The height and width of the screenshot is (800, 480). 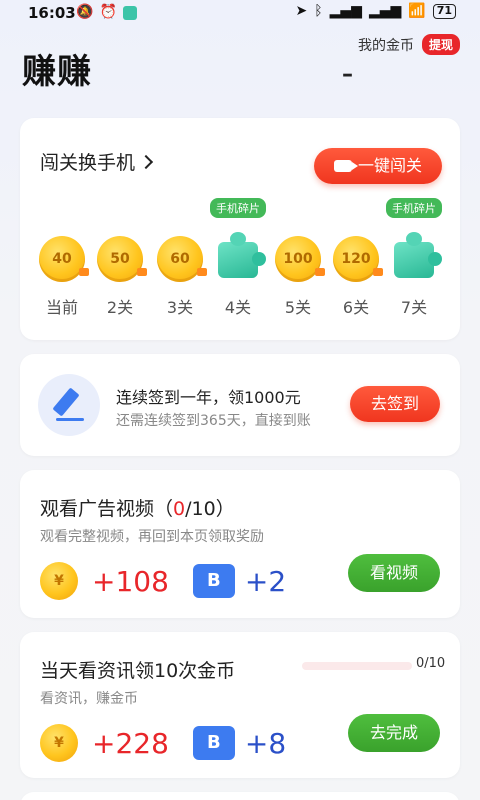 I want to click on ticket-reward: +2, so click(x=265, y=581).